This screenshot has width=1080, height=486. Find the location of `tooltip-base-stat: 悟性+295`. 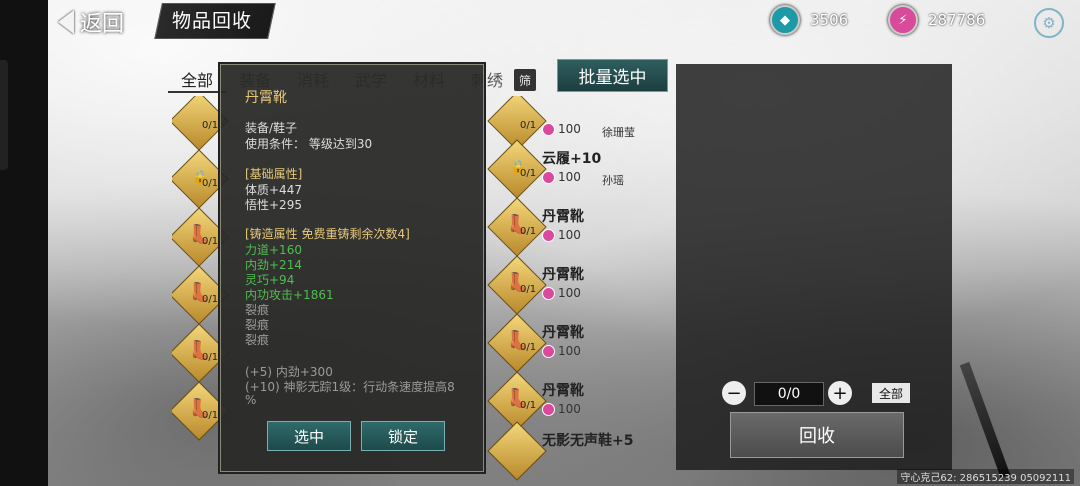

tooltip-base-stat: 悟性+295 is located at coordinates (273, 205).